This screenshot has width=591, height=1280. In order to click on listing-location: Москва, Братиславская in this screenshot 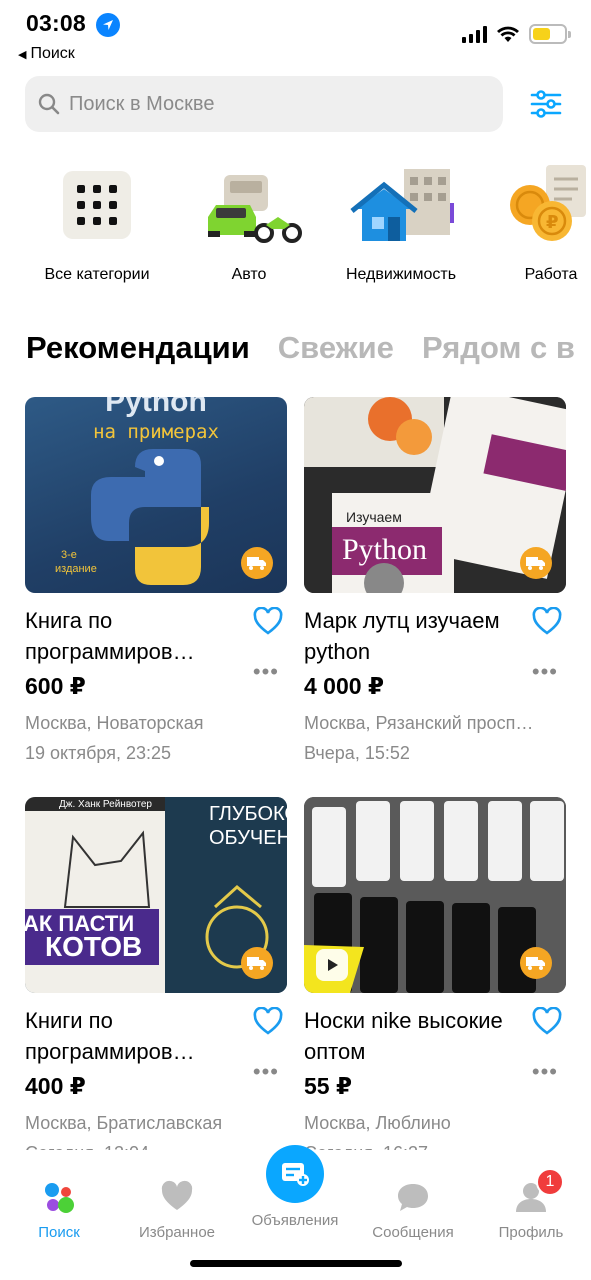, I will do `click(124, 1123)`.